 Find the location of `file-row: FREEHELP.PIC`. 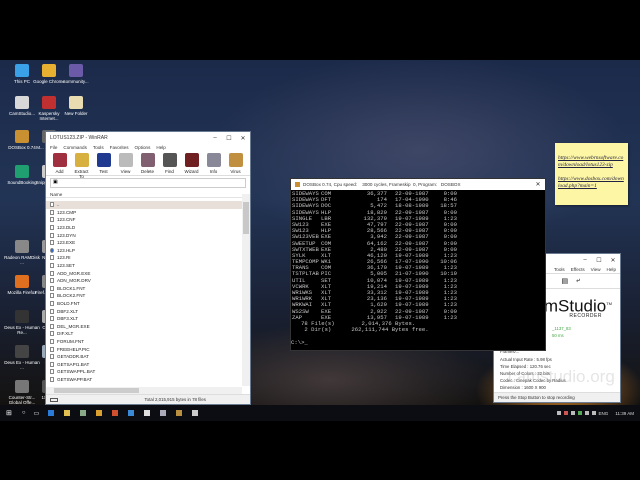

file-row: FREEHELP.PIC is located at coordinates (144, 349).